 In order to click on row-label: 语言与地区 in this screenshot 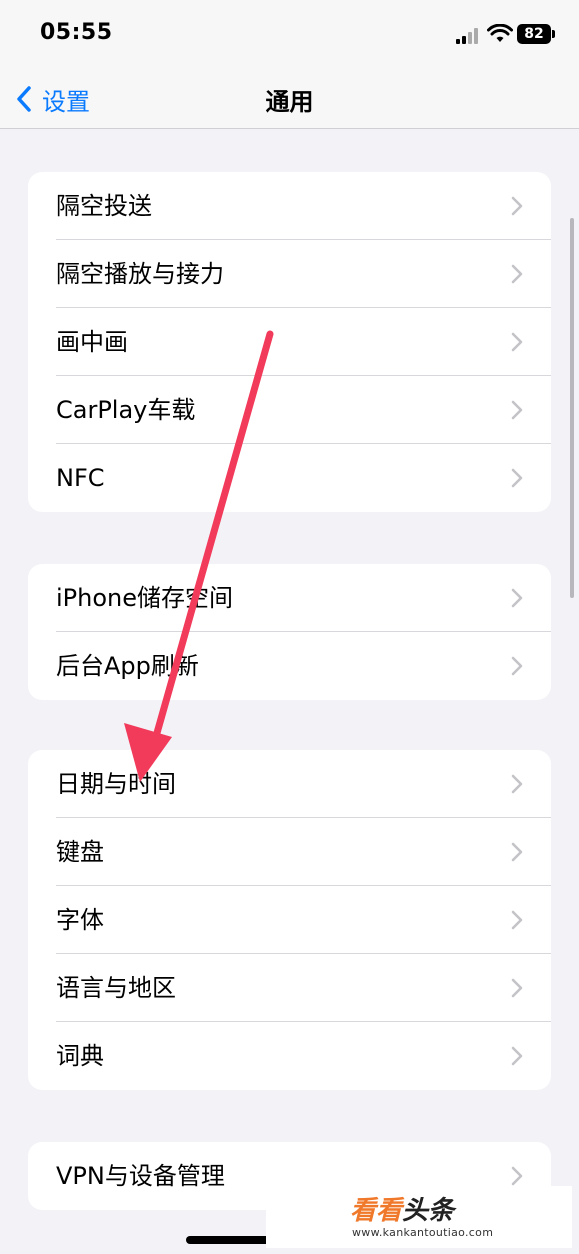, I will do `click(116, 988)`.